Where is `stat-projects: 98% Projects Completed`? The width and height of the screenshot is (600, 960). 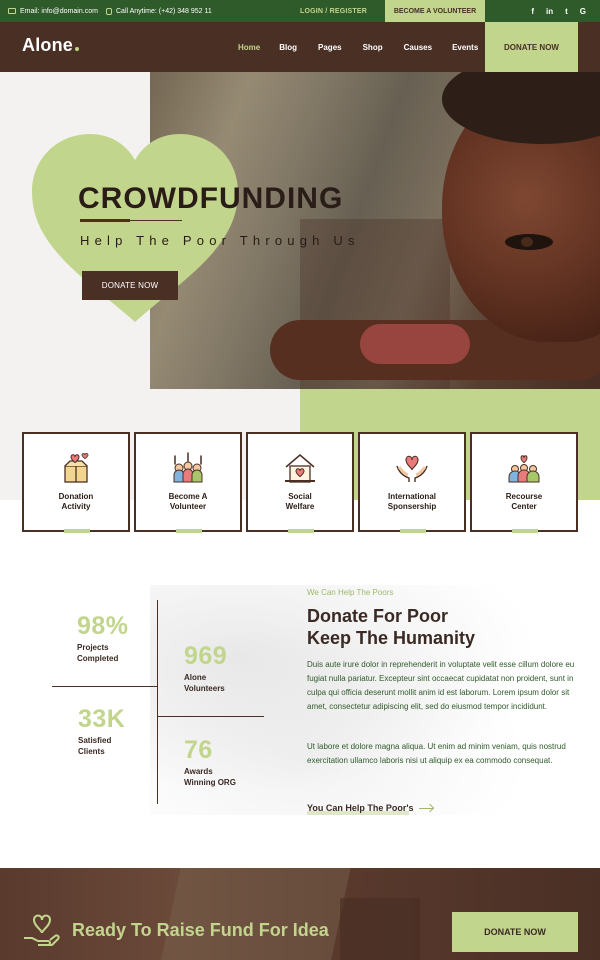 stat-projects: 98% Projects Completed is located at coordinates (103, 638).